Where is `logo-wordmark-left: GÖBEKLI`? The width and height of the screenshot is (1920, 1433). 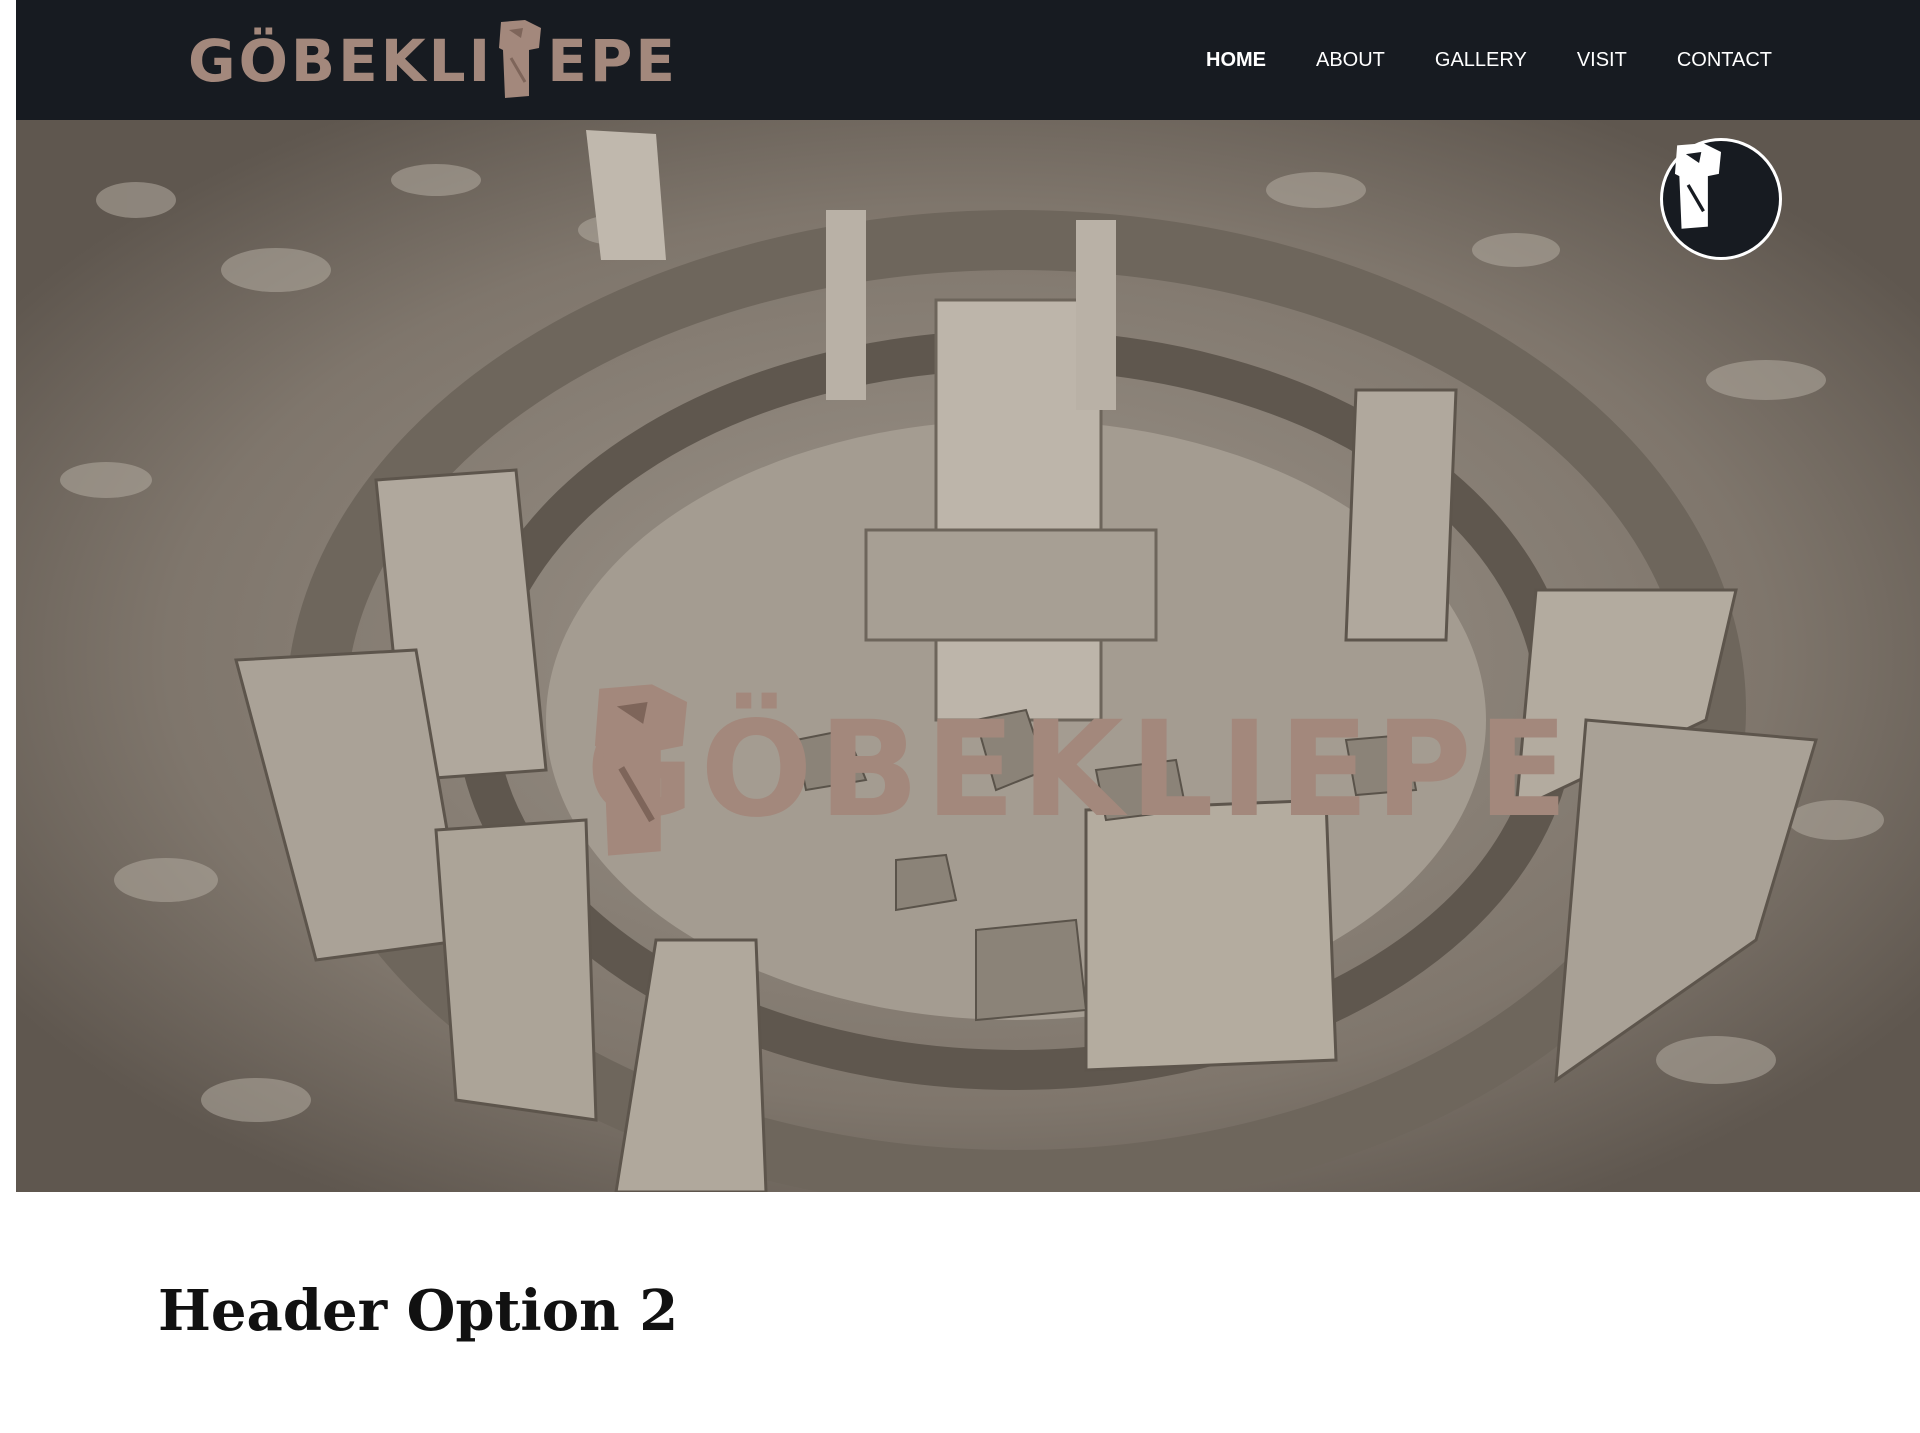 logo-wordmark-left: GÖBEKLI is located at coordinates (341, 61).